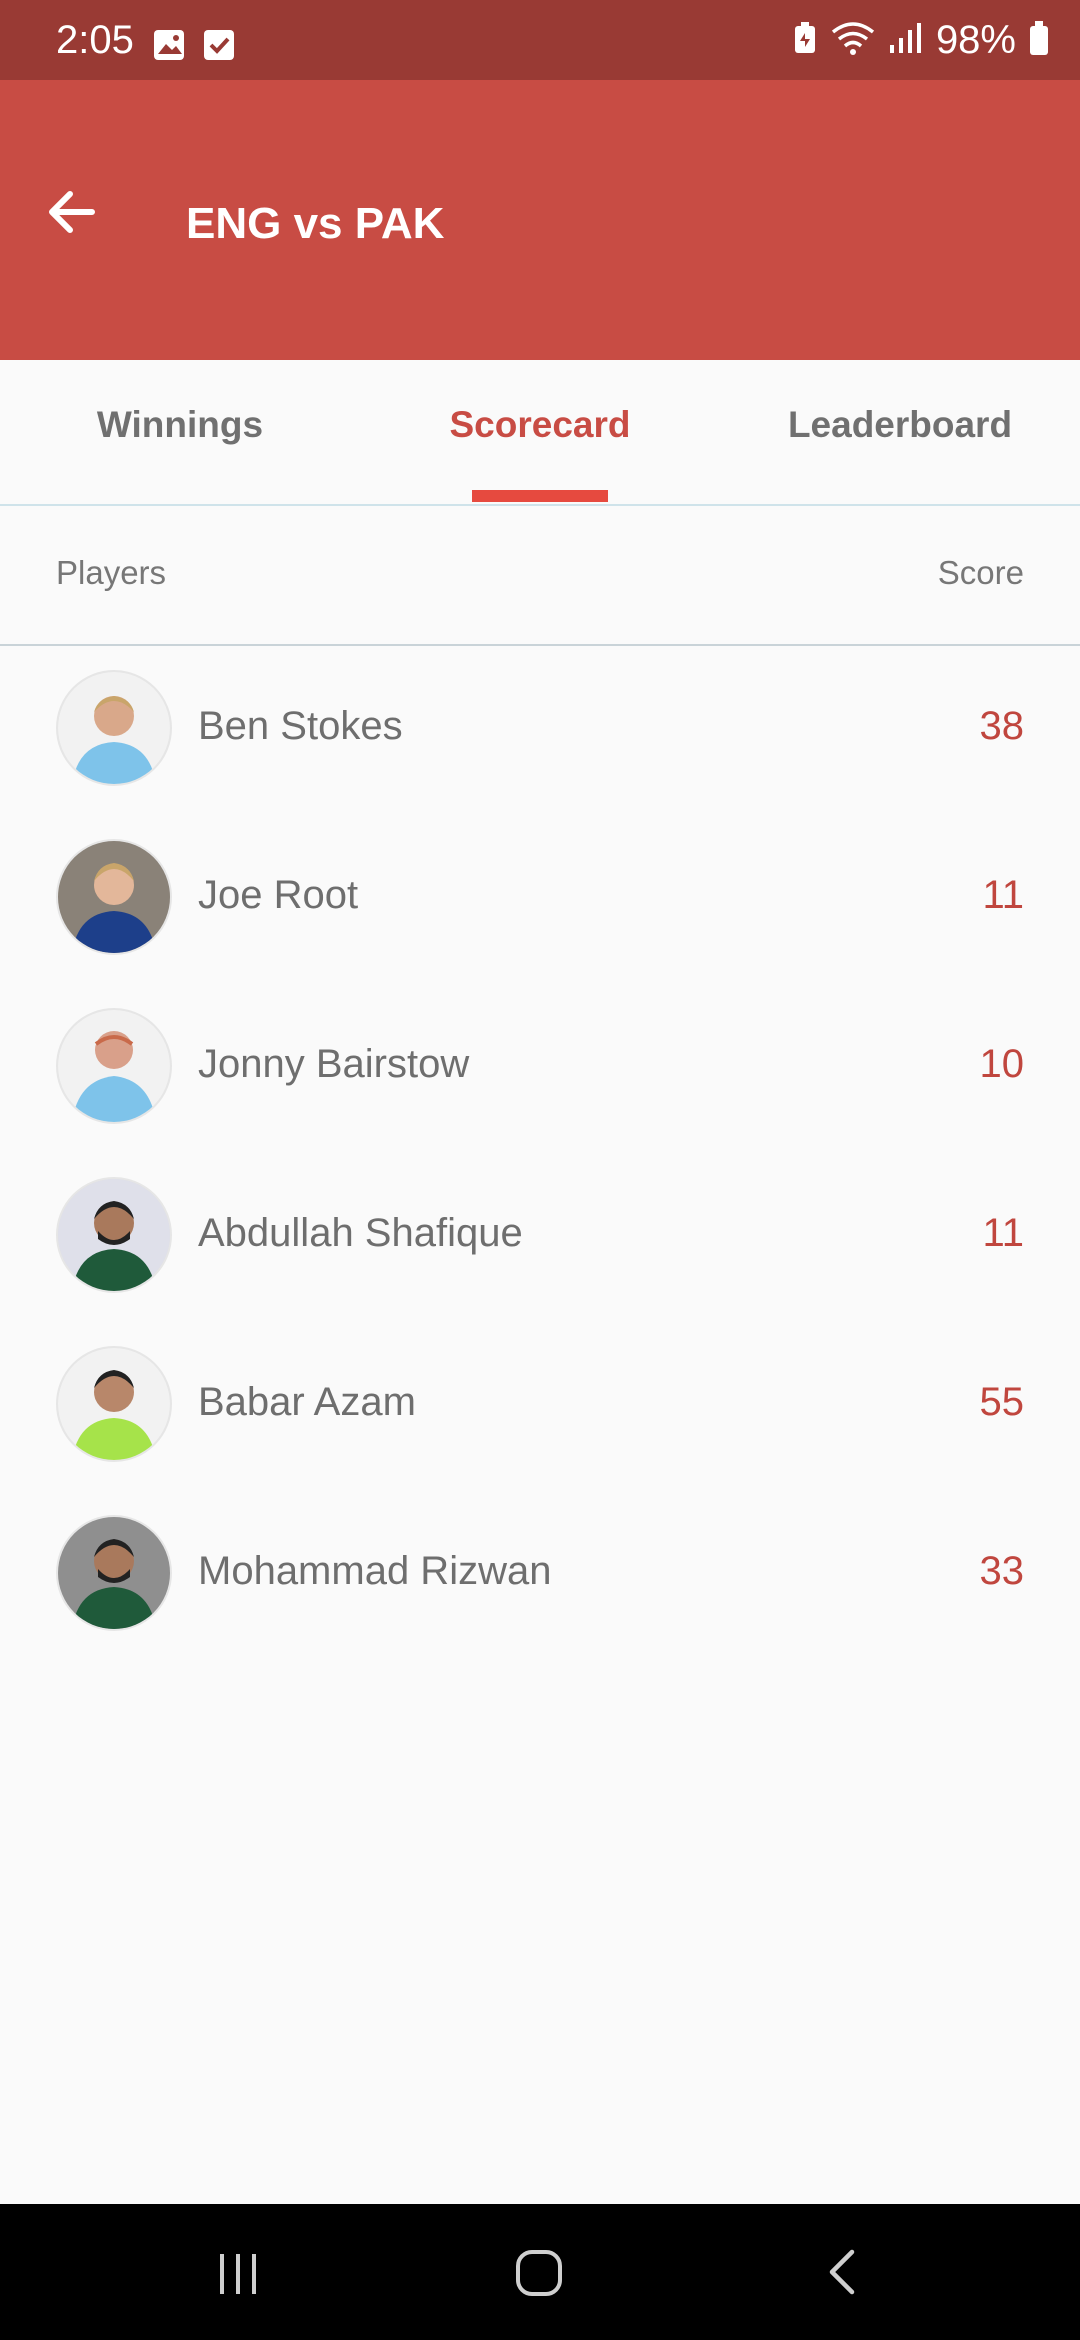 This screenshot has height=2340, width=1080. I want to click on back-icon, so click(842, 2272).